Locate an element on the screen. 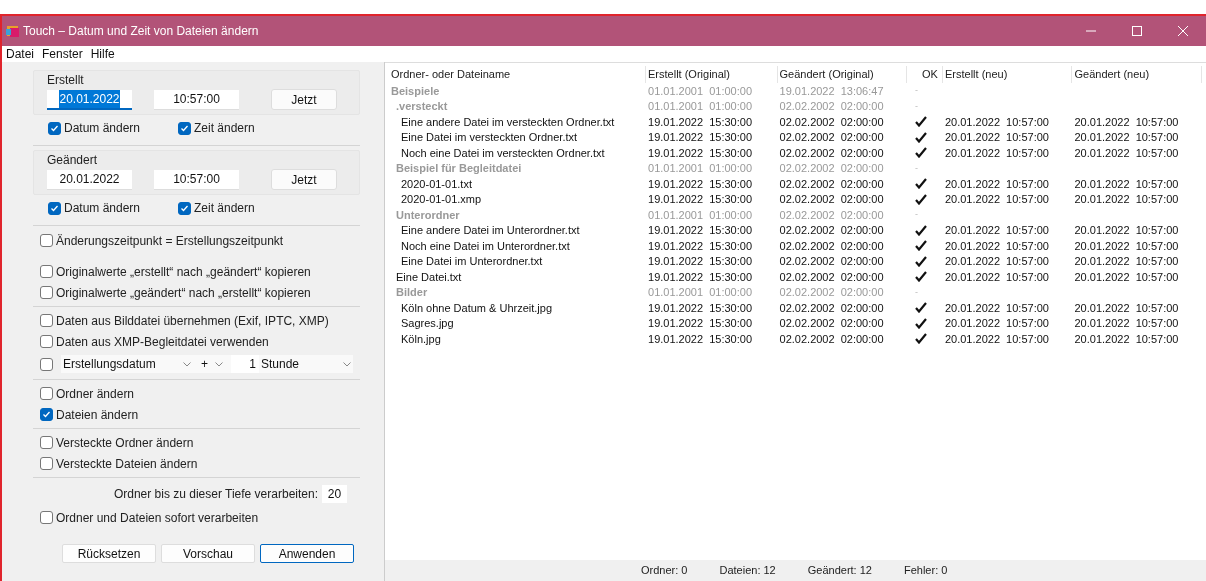 The height and width of the screenshot is (581, 1206). menu-item: Hilfe is located at coordinates (102, 54).